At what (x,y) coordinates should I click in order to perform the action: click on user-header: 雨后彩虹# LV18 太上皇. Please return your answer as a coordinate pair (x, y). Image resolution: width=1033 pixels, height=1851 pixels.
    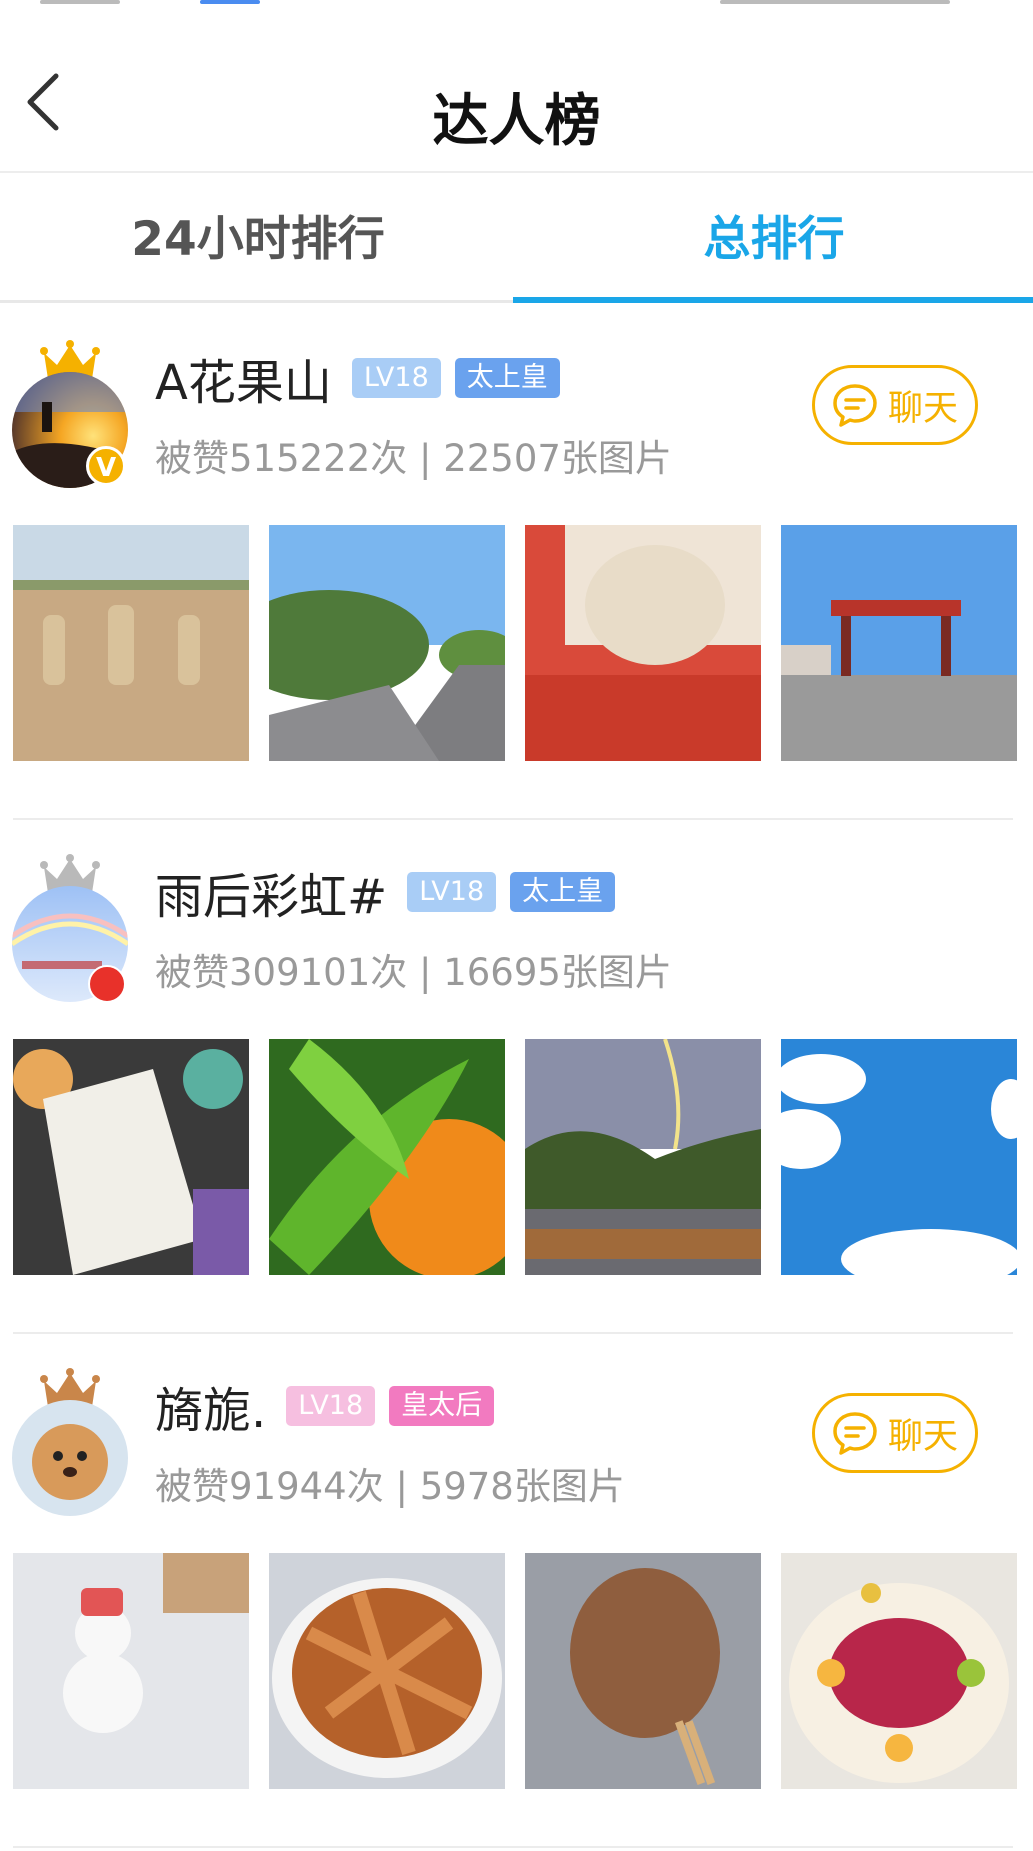
    Looking at the image, I should click on (385, 892).